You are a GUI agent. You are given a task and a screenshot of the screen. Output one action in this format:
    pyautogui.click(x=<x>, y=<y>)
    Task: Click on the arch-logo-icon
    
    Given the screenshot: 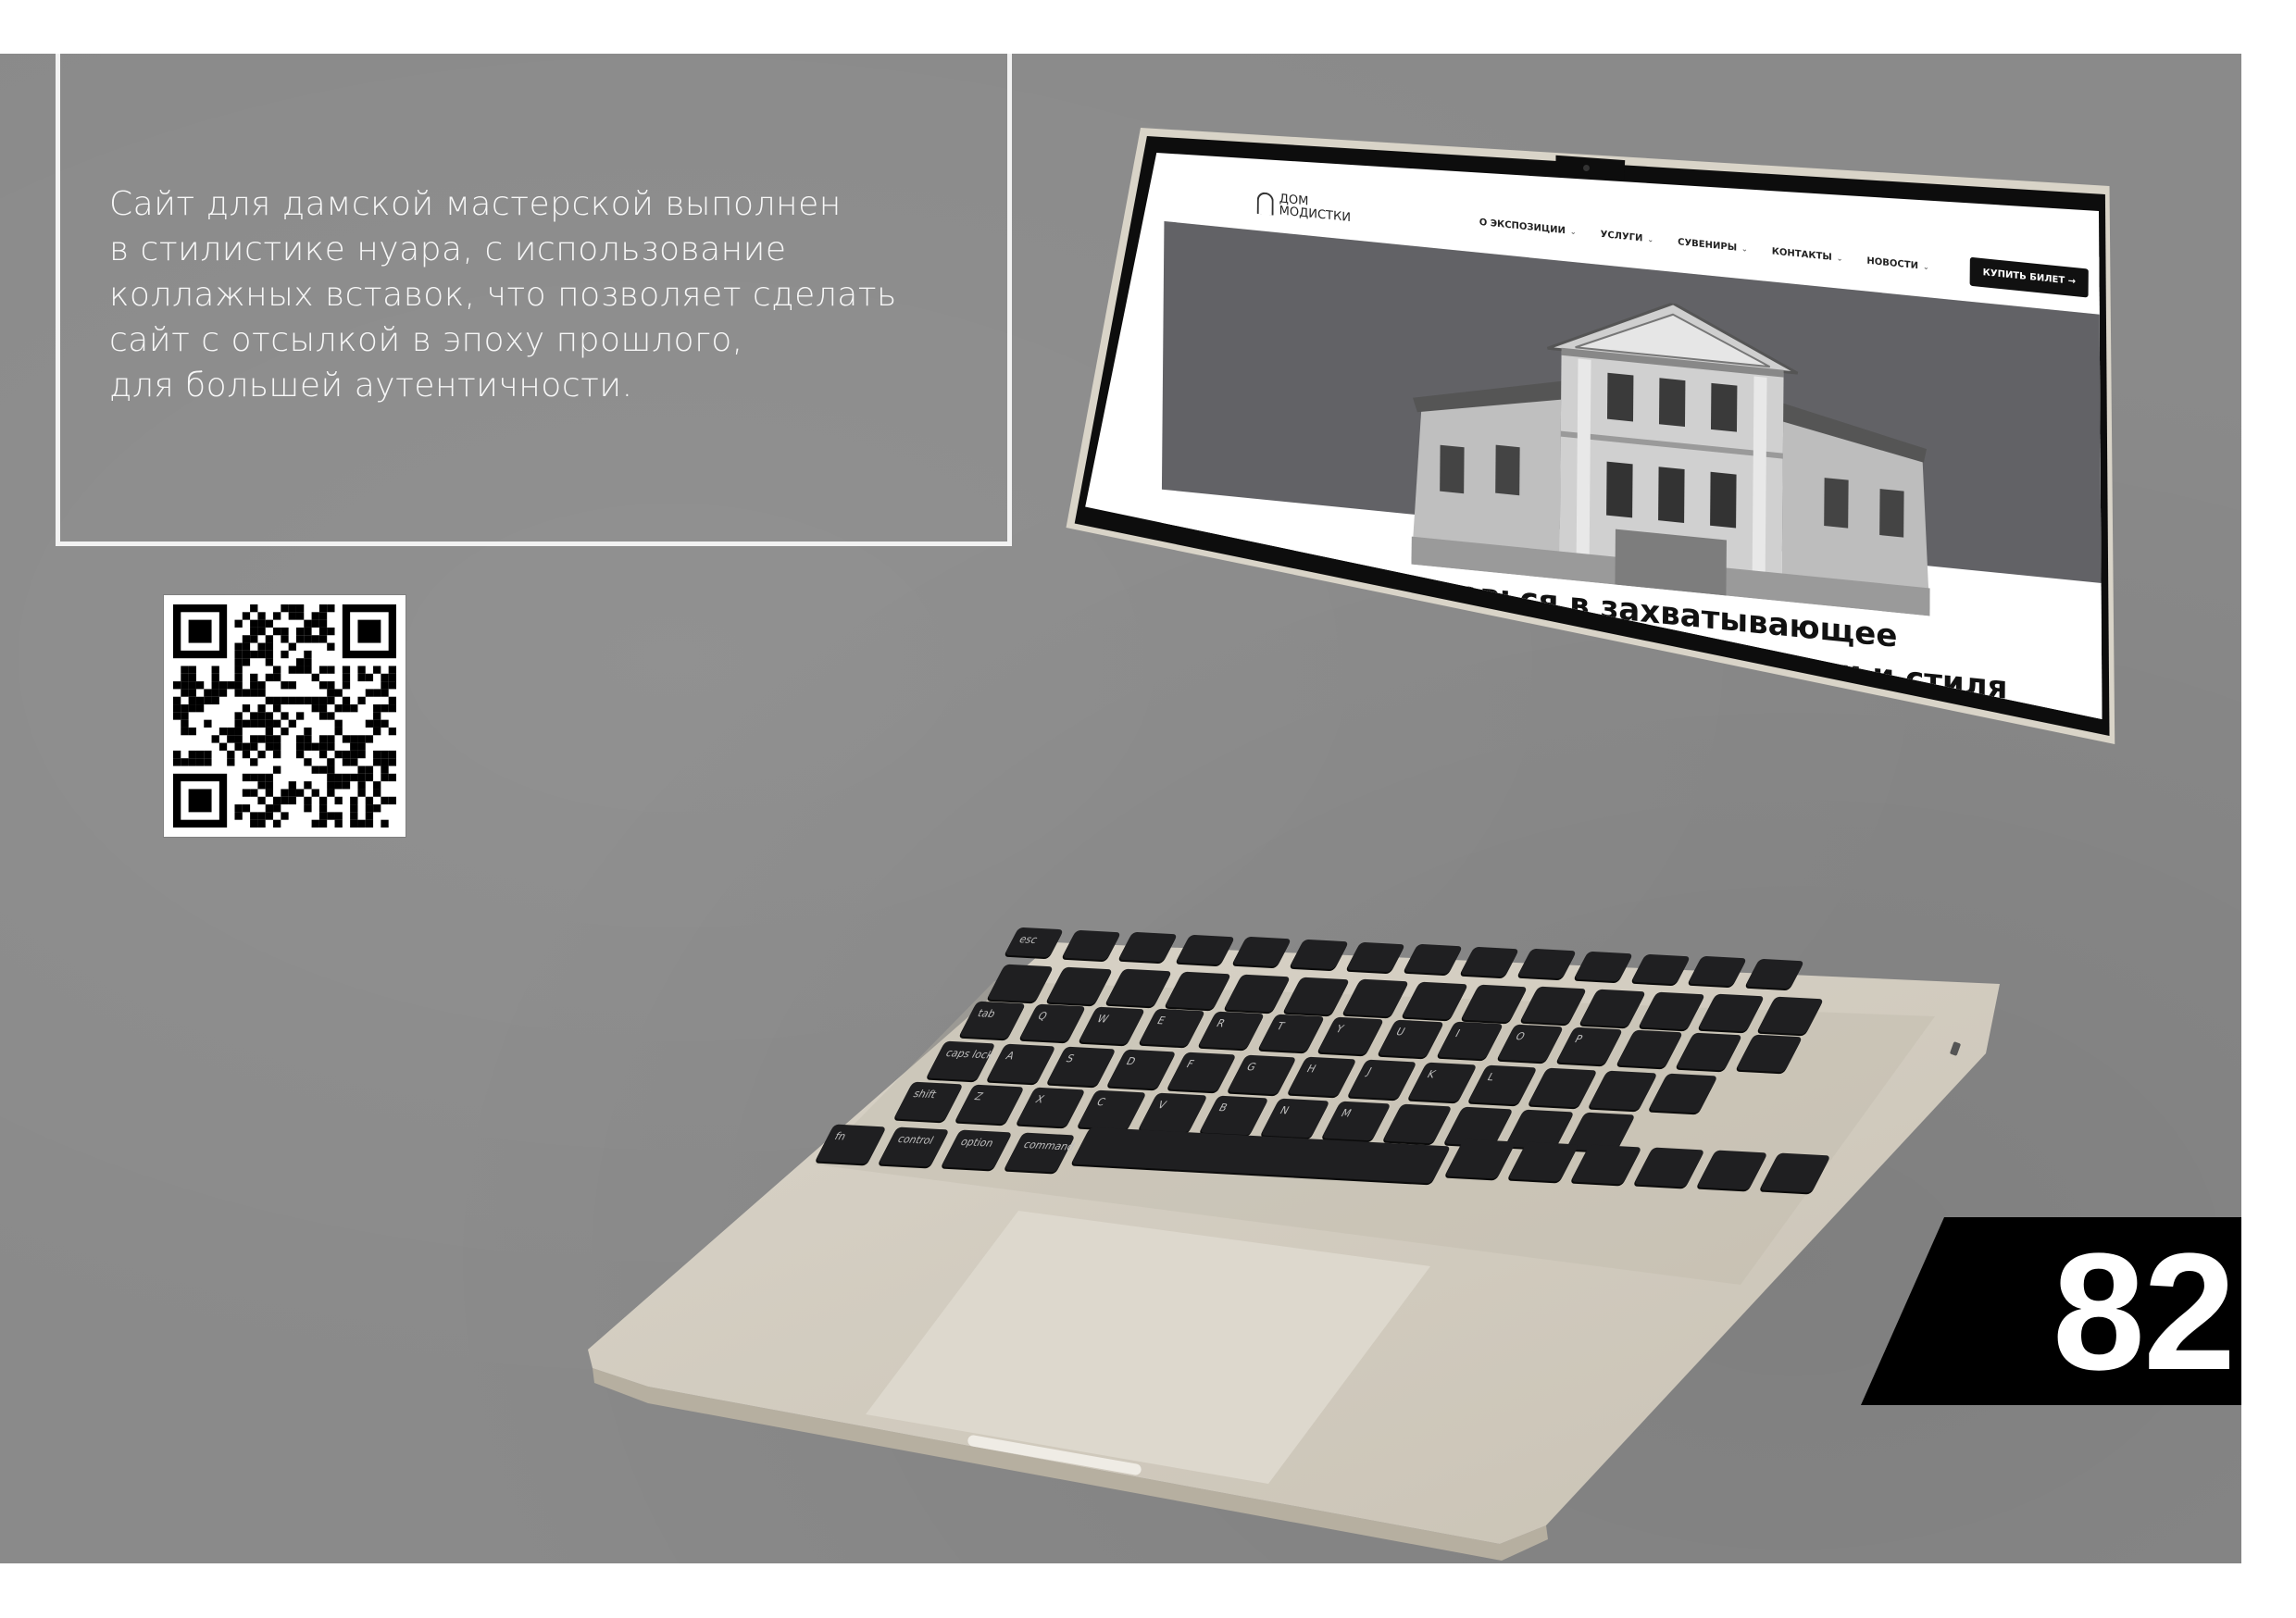 What is the action you would take?
    pyautogui.click(x=1265, y=203)
    